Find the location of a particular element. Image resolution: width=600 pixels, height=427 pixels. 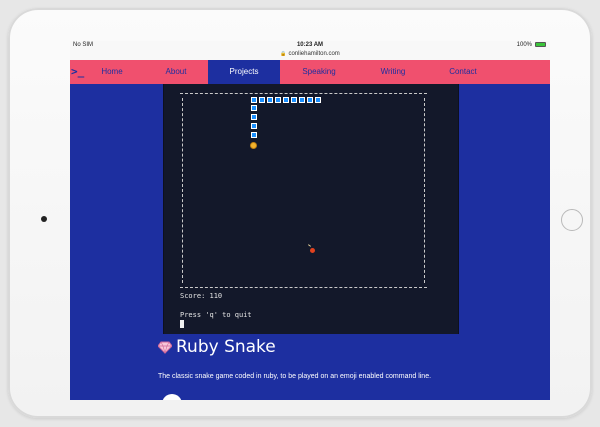

status-bar: No SIM 10:23 AM 100% is located at coordinates (310, 46).